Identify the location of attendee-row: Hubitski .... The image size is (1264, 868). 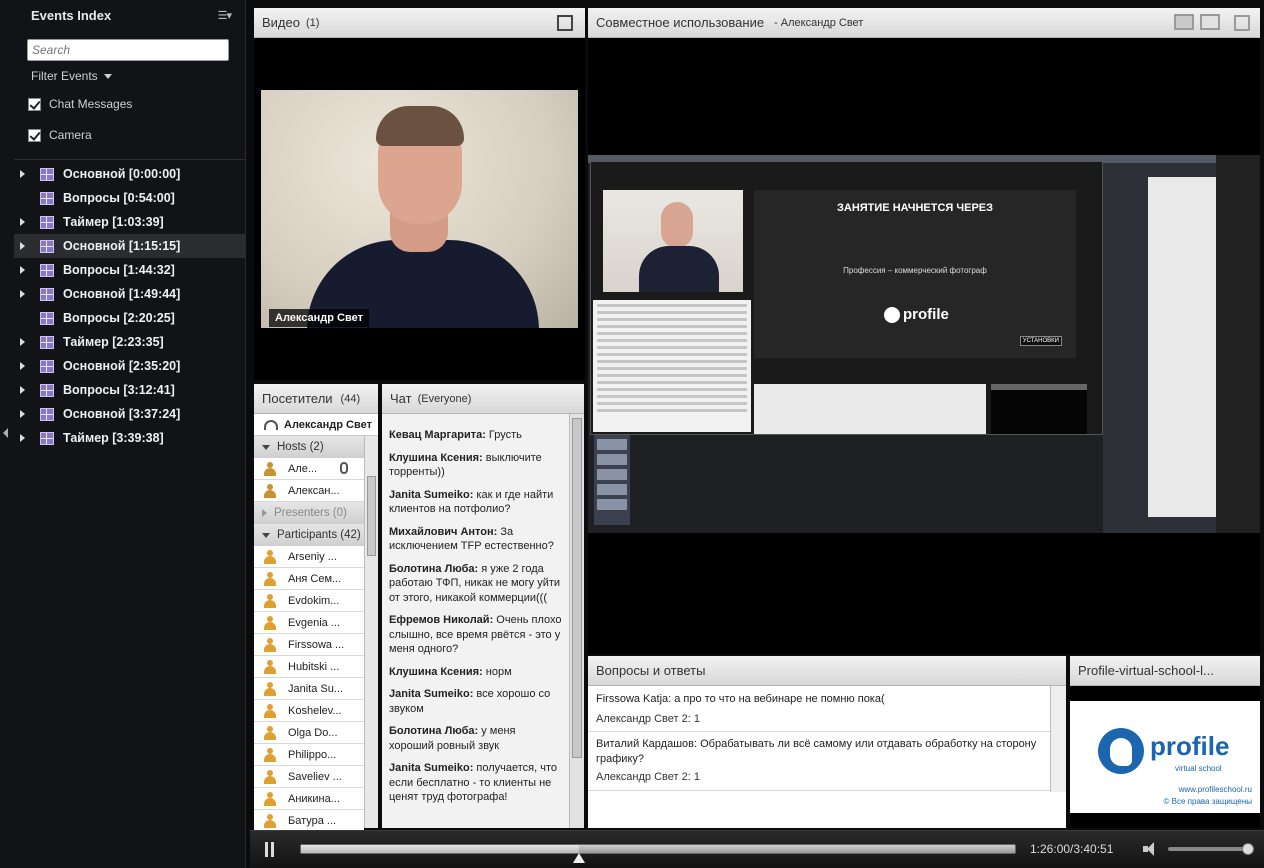
(309, 667).